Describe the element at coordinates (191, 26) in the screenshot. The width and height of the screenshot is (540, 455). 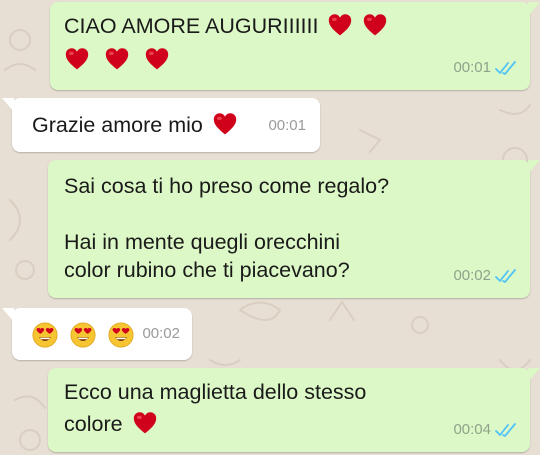
I see `message-text: CIAO AMORE AUGURIIIIII` at that location.